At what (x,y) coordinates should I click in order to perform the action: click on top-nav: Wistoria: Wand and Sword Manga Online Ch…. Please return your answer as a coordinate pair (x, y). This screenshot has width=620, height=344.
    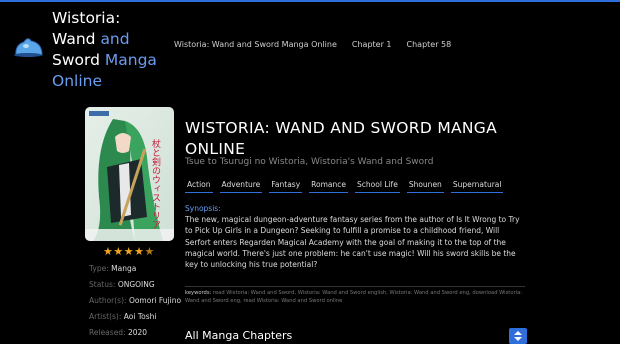
    Looking at the image, I should click on (312, 44).